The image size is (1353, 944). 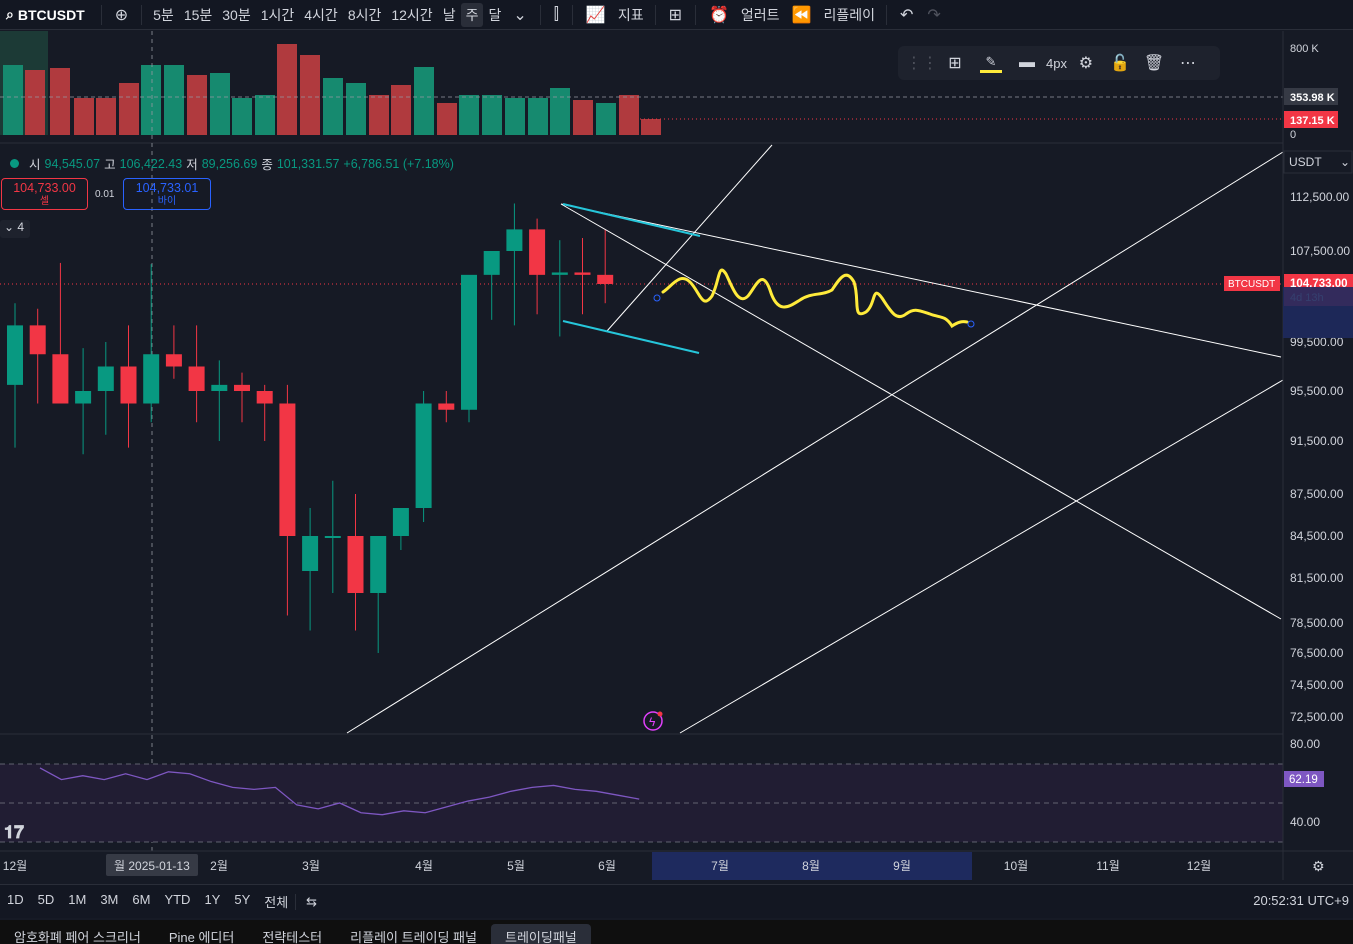 I want to click on layout-grid-icon: ⊞, so click(x=675, y=15).